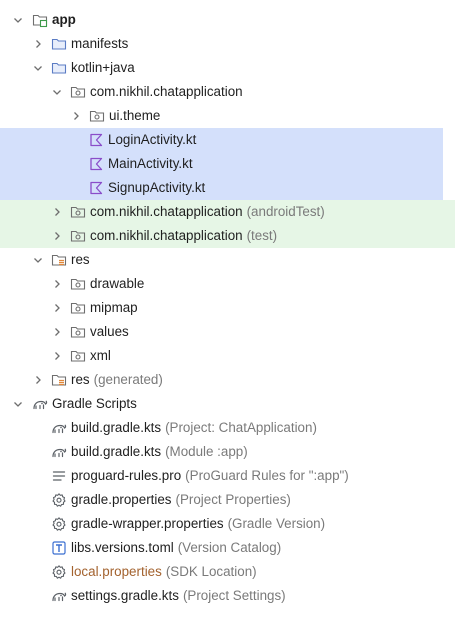  I want to click on tree-item-login-activity: LoginActivity.kt, so click(221, 140).